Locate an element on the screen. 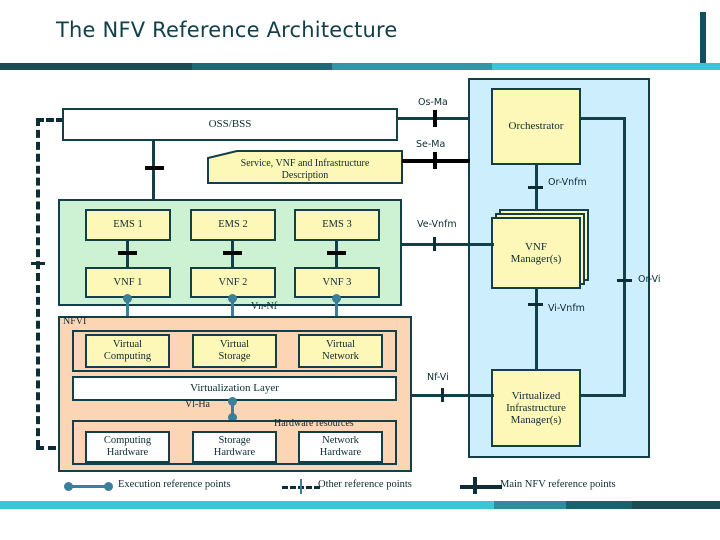 The width and height of the screenshot is (720, 540). or-vnfm-reference-label: Or-Vnfm is located at coordinates (567, 182).